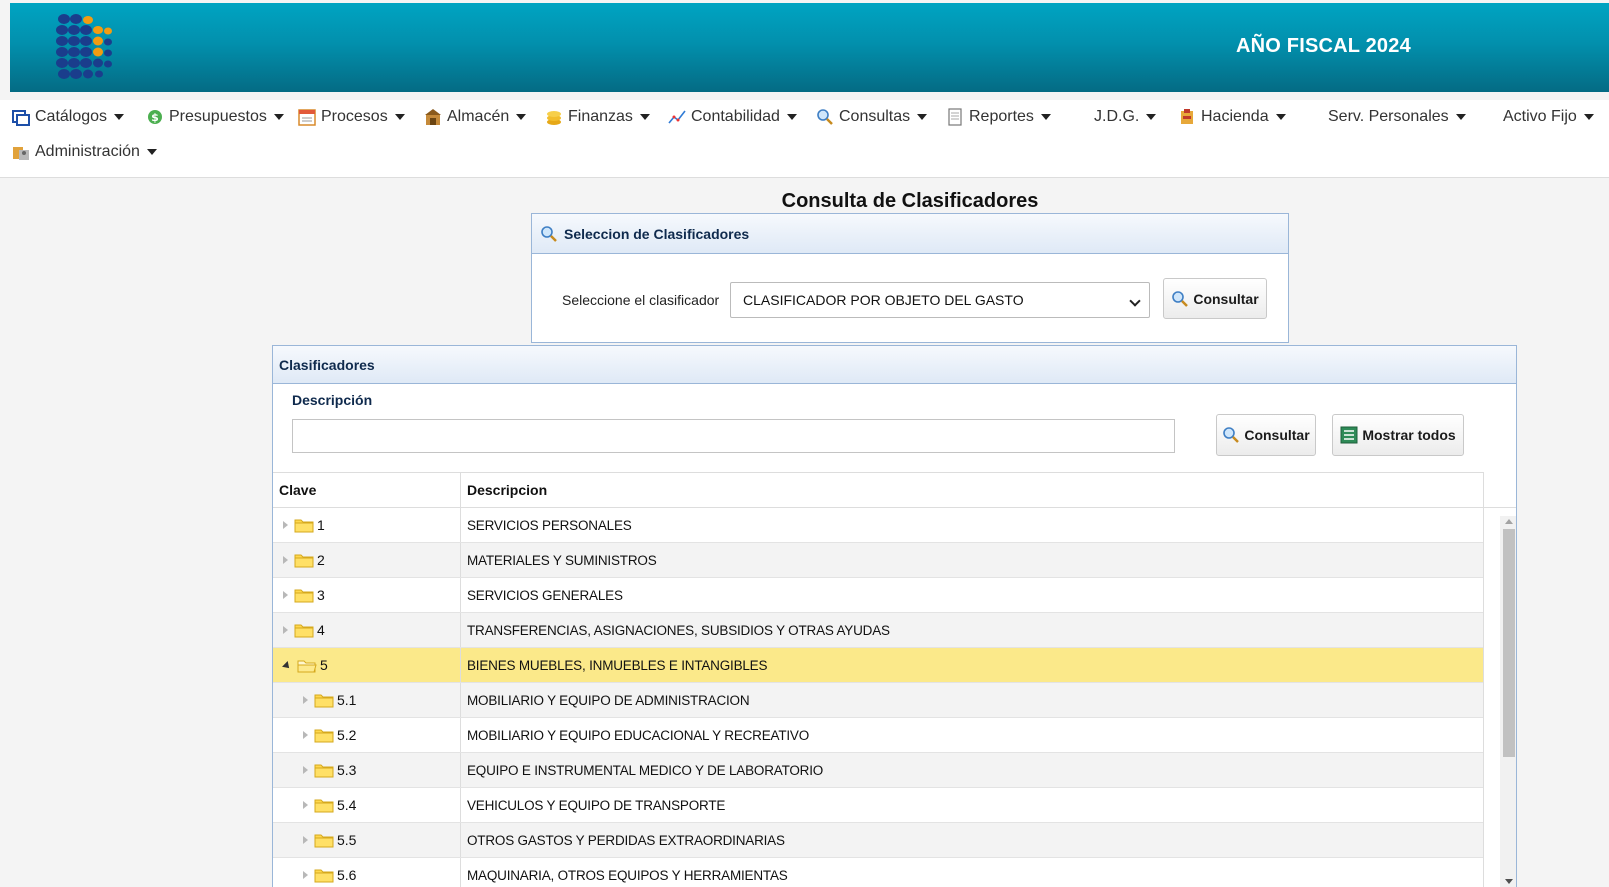 The width and height of the screenshot is (1609, 887). I want to click on menu-contabilidad: Contabilidad, so click(732, 117).